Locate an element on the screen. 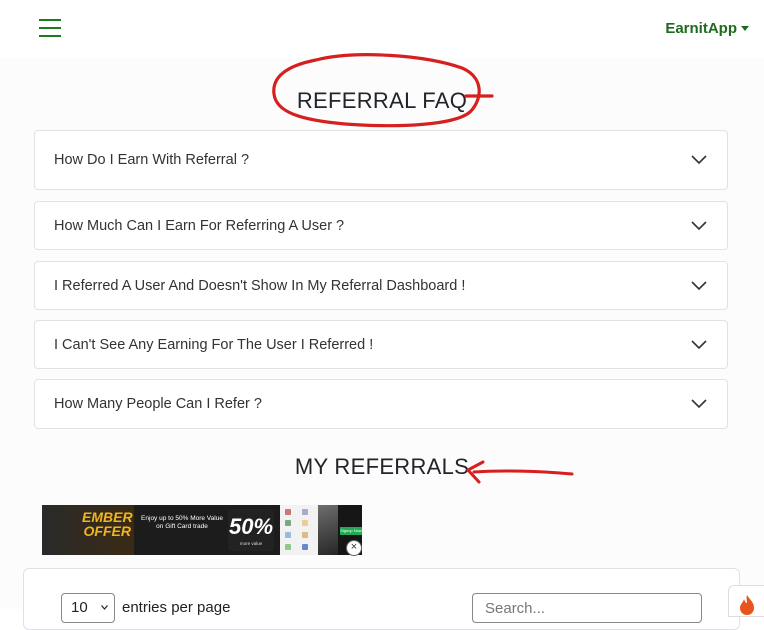 The height and width of the screenshot is (630, 764). account-dropdown: EarnitApp is located at coordinates (707, 28).